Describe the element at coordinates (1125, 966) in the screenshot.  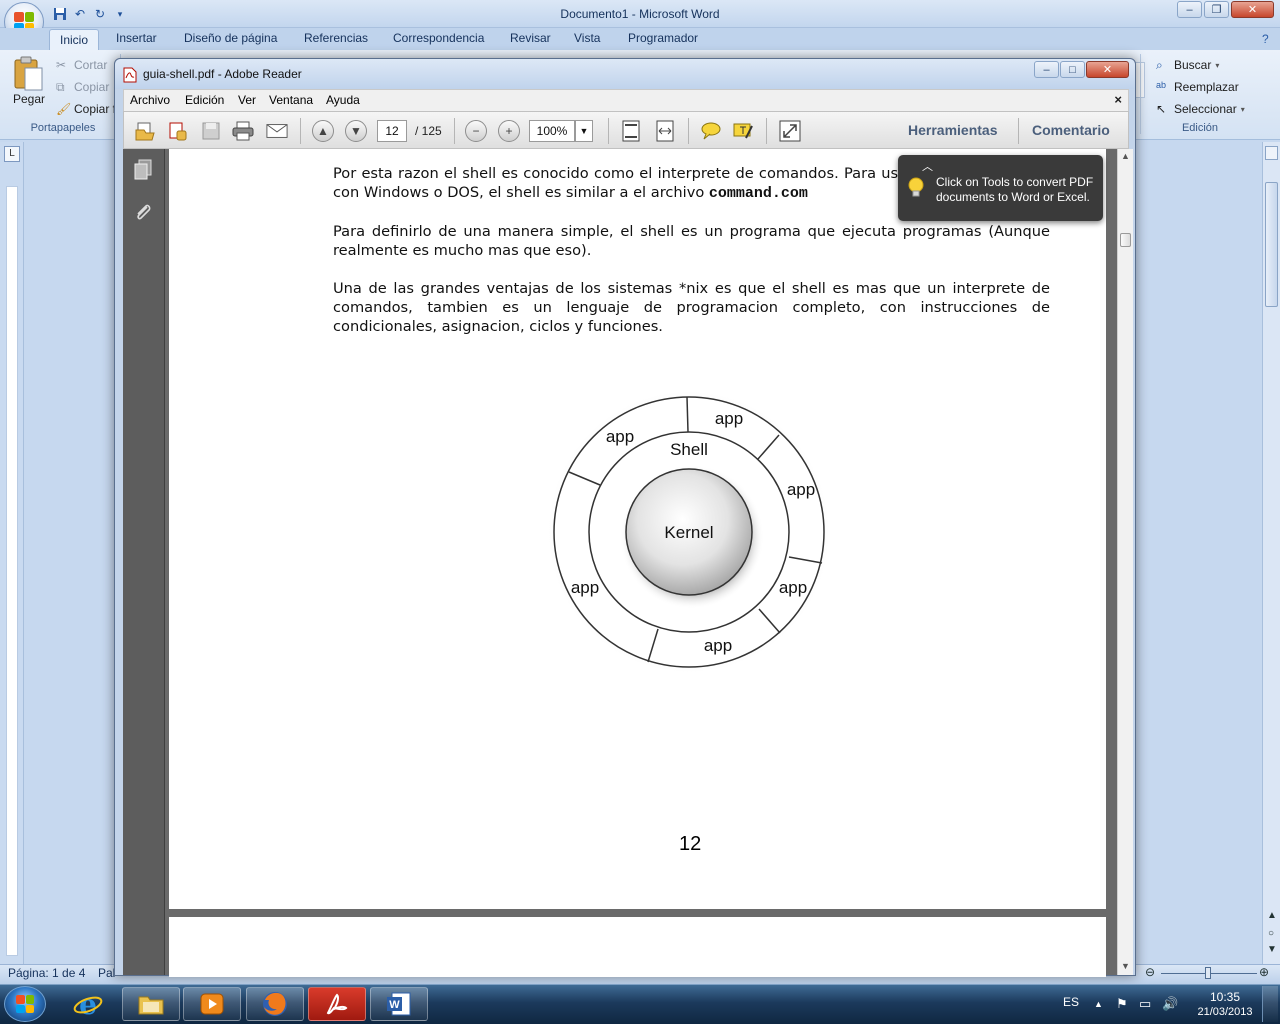
I see `scroll-down-icon: ▼` at that location.